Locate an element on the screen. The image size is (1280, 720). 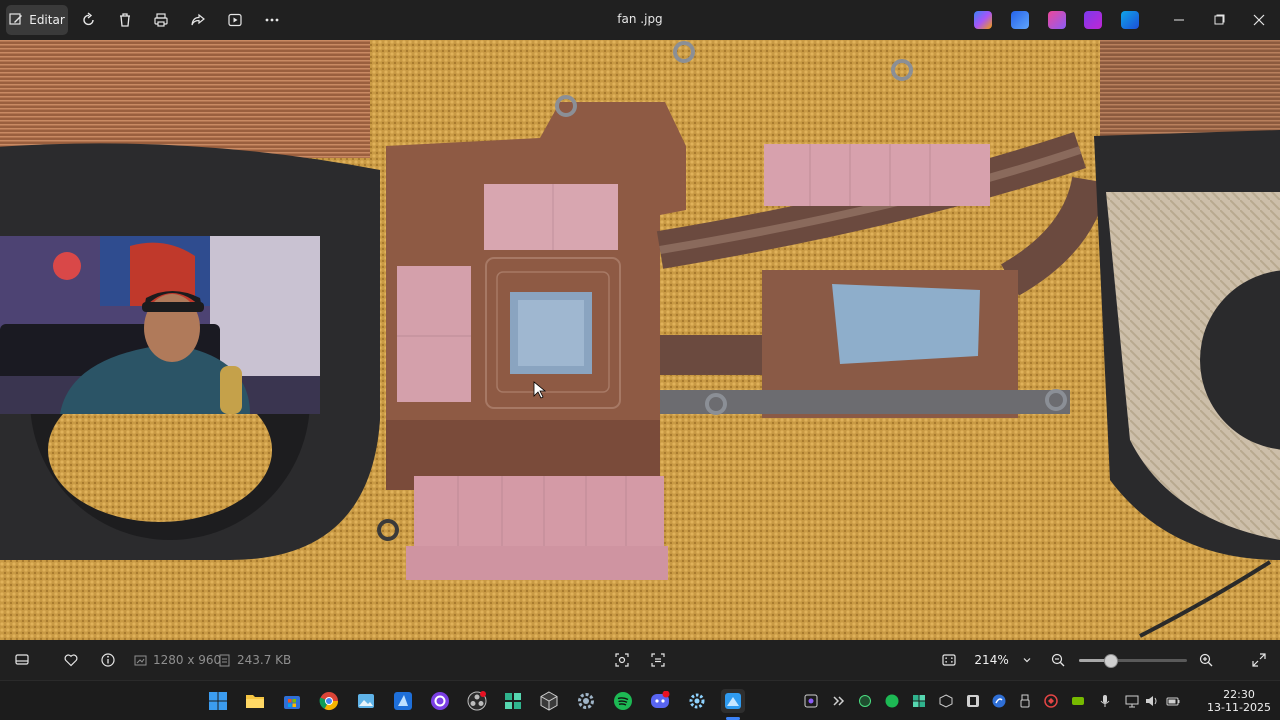
share-icon is located at coordinates (198, 20).